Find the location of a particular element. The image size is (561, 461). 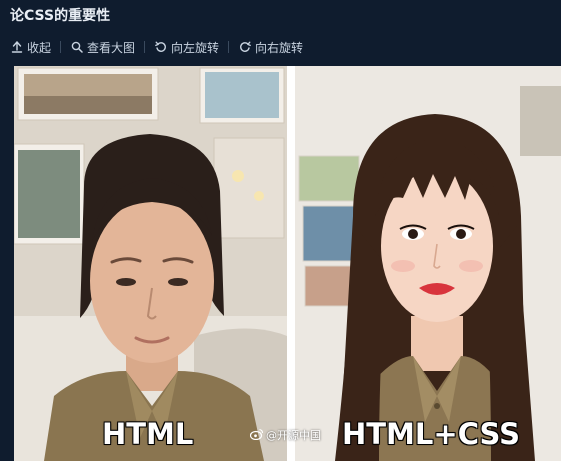

rotate-right-icon is located at coordinates (244, 47).